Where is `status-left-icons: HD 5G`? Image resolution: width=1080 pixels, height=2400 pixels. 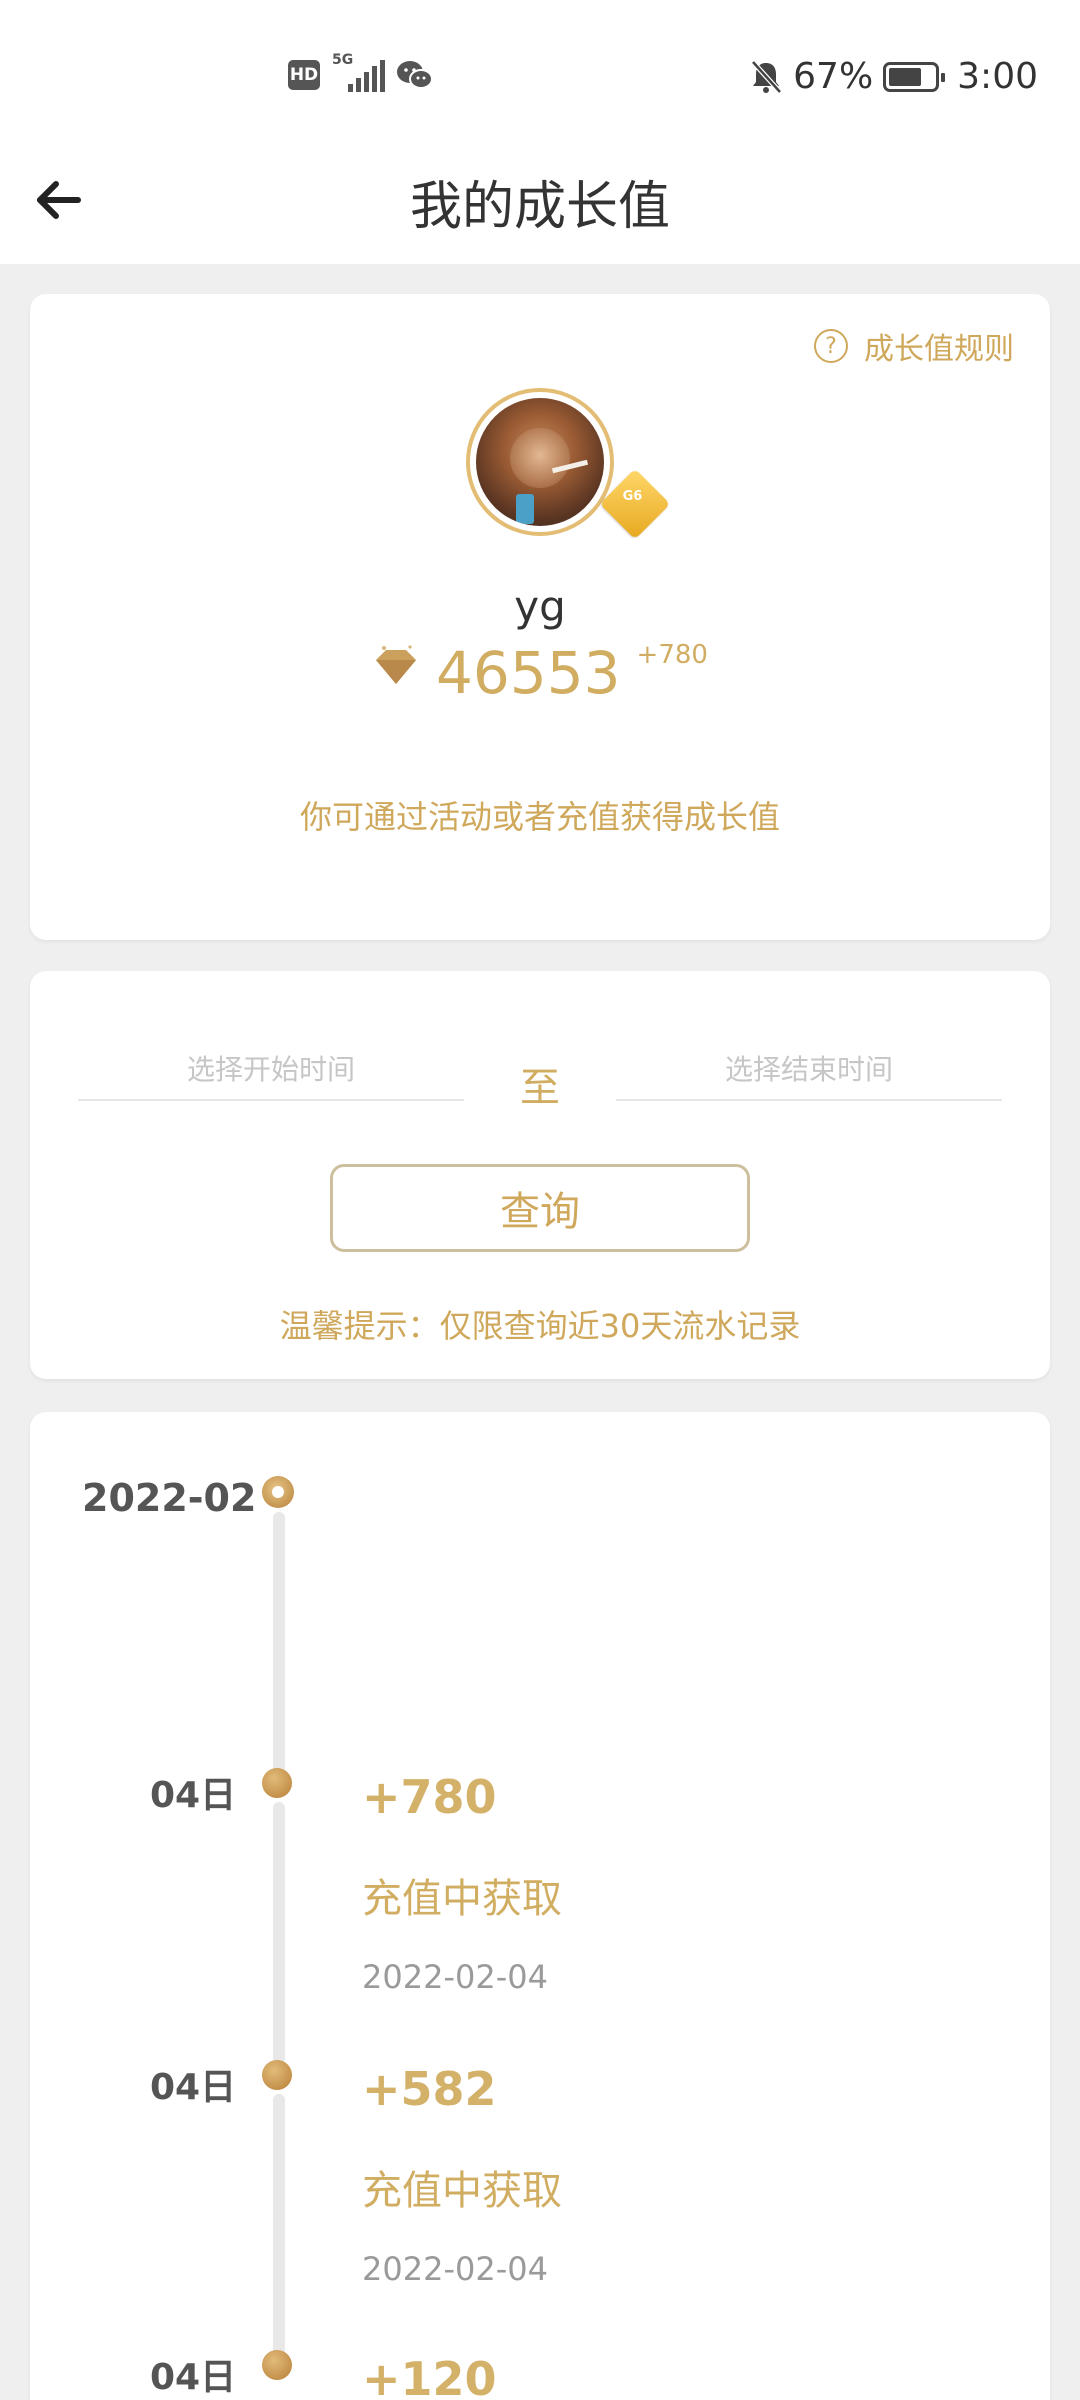 status-left-icons: HD 5G is located at coordinates (361, 72).